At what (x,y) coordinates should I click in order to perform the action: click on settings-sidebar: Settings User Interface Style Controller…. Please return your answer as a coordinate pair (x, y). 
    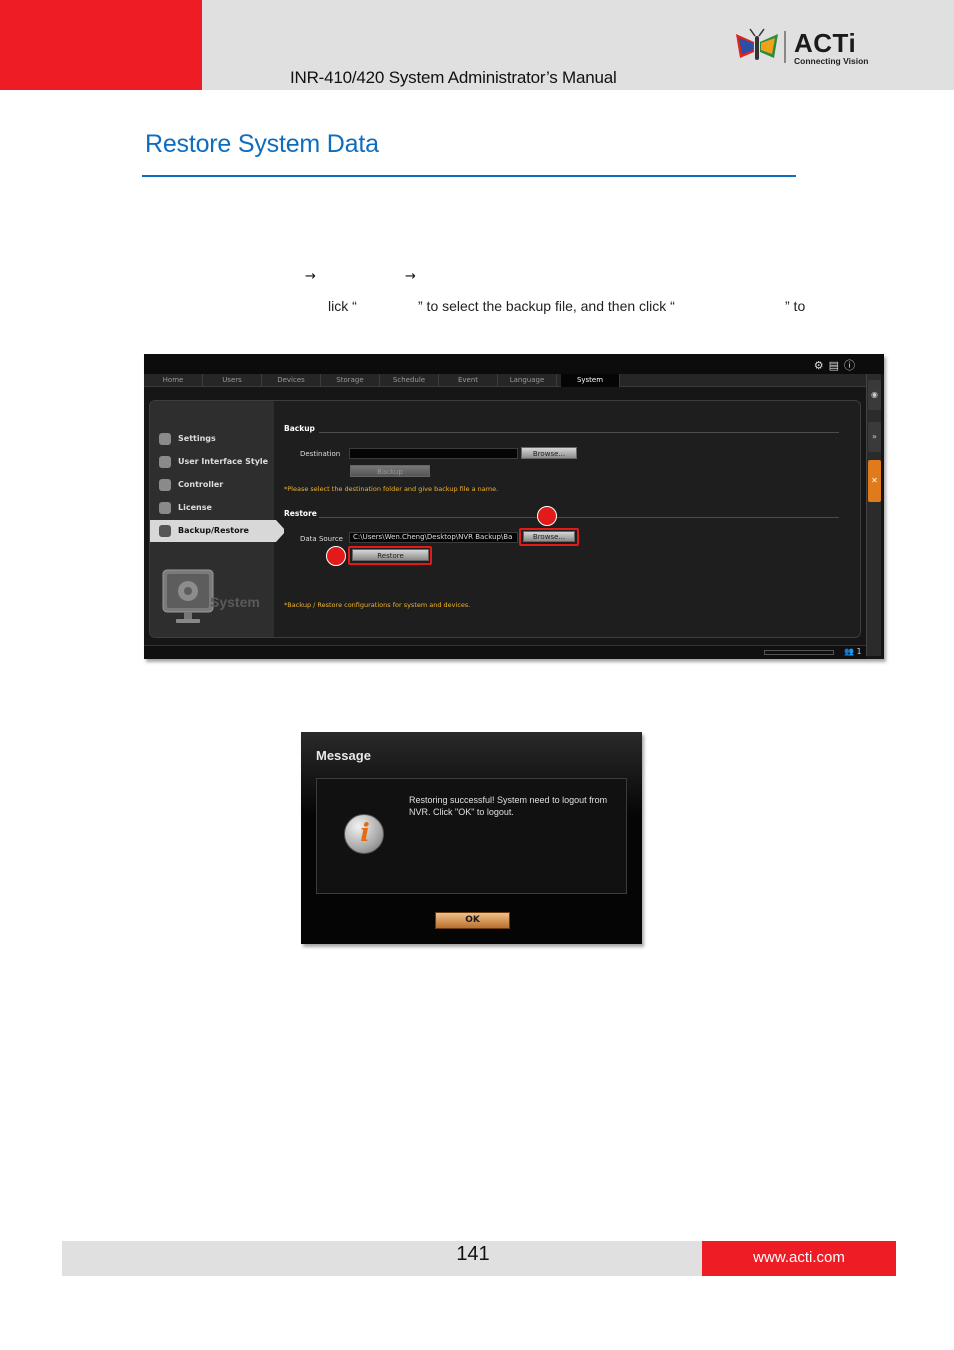
    Looking at the image, I should click on (217, 519).